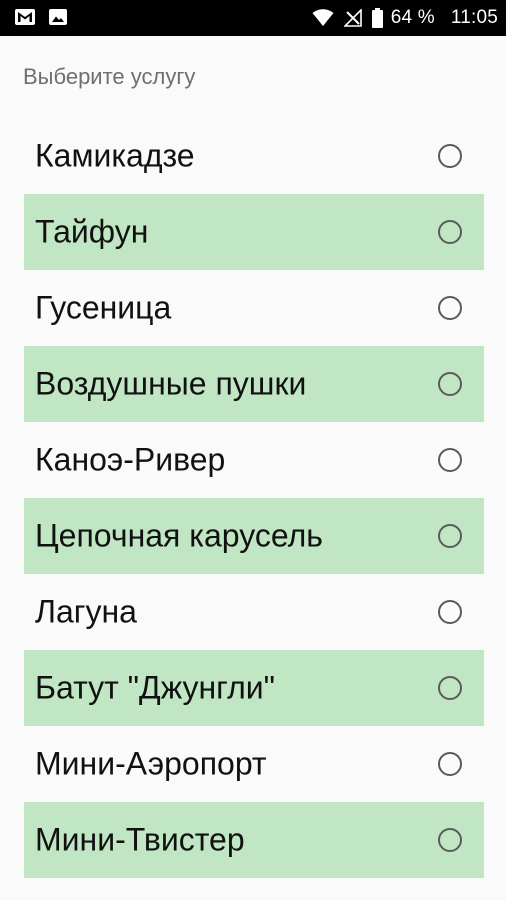  Describe the element at coordinates (474, 17) in the screenshot. I see `clock: 11:05` at that location.